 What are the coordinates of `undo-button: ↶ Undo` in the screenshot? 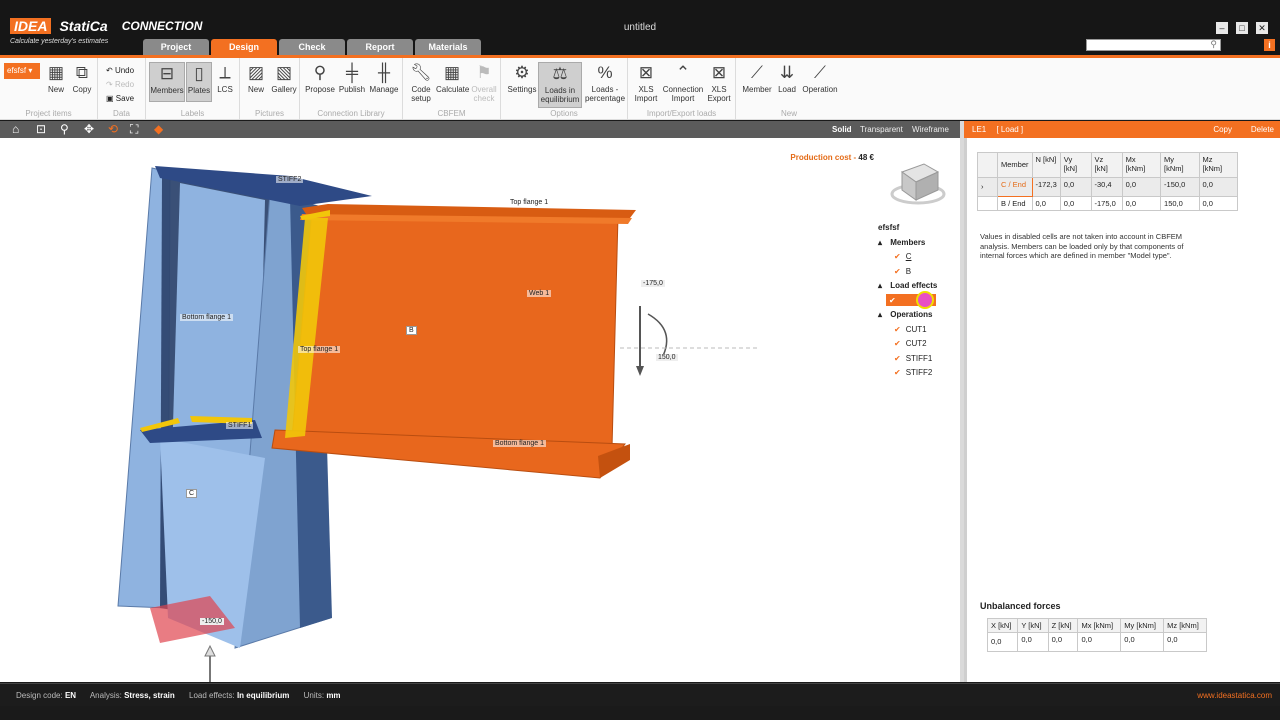 It's located at (120, 71).